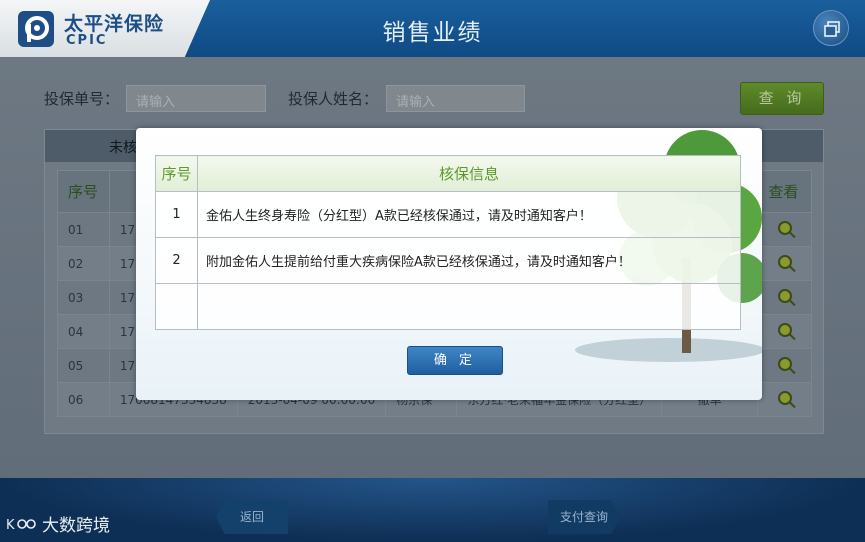 This screenshot has height=542, width=865. What do you see at coordinates (82, 99) in the screenshot?
I see `policy-no-label: 投保单号：` at bounding box center [82, 99].